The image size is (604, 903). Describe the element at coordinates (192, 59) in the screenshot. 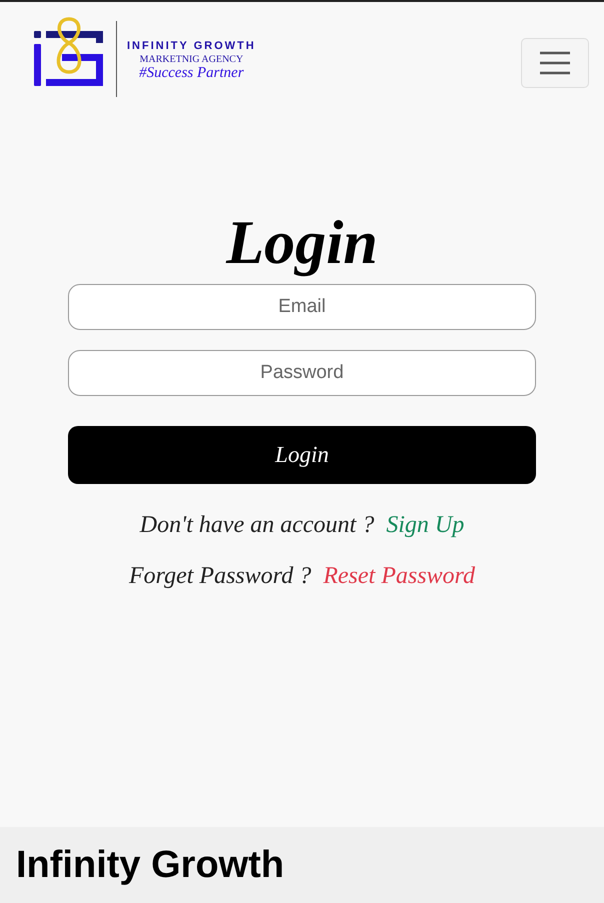

I see `brand-subtitle: MARKETNIG AGENCY` at that location.